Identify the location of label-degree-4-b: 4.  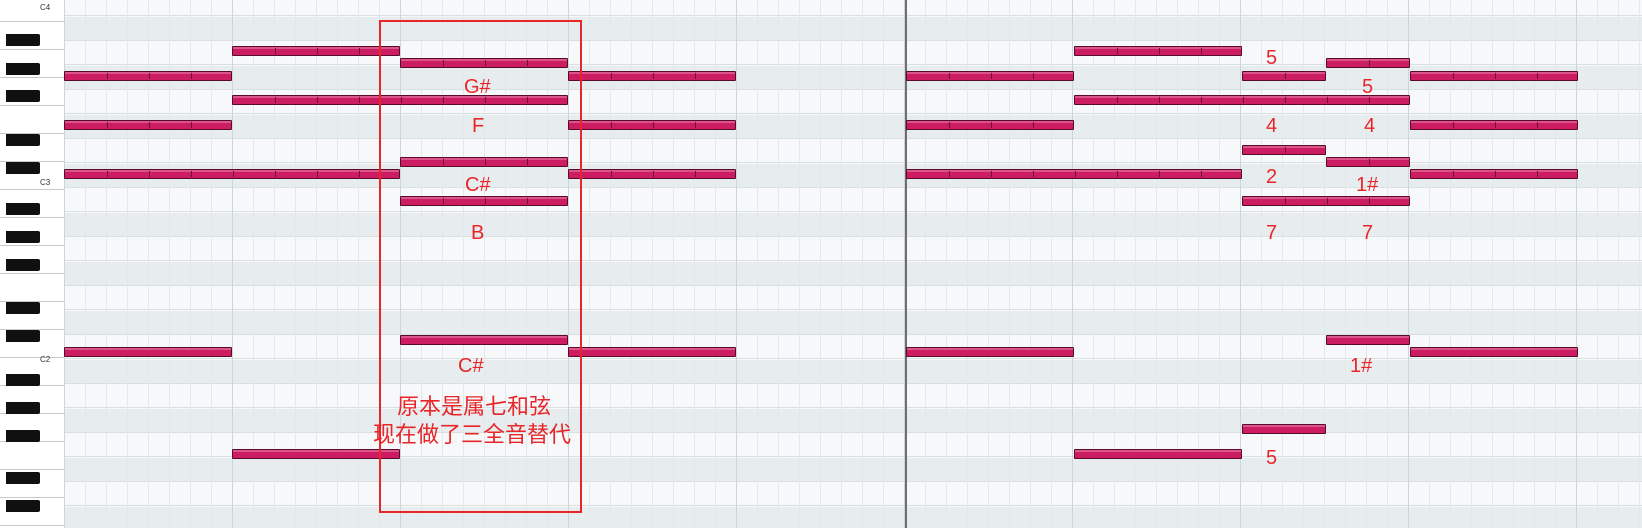
(1370, 126).